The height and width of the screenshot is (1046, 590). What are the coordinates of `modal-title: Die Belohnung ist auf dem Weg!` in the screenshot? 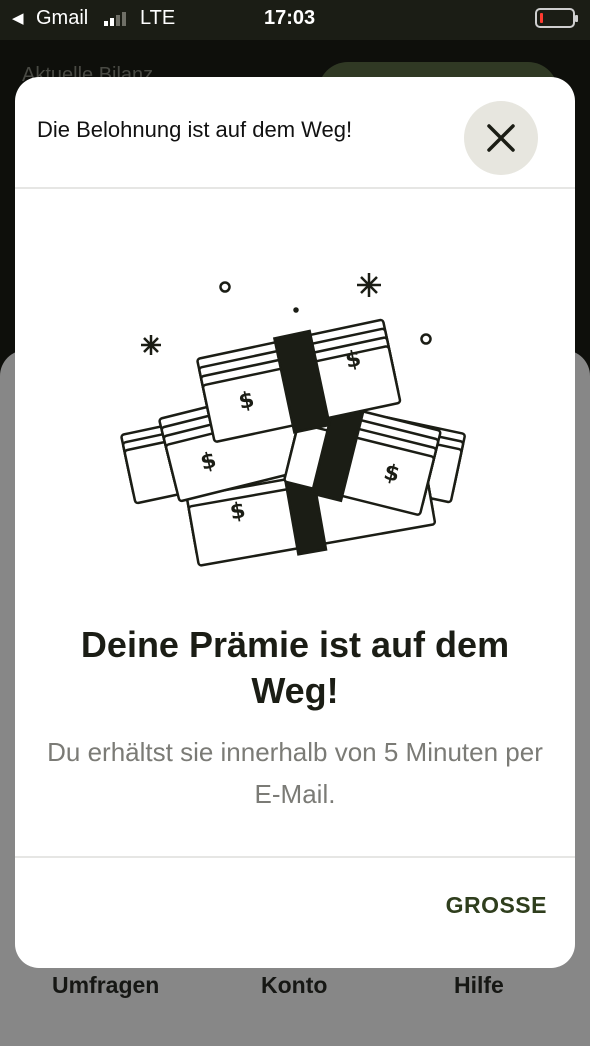 It's located at (195, 129).